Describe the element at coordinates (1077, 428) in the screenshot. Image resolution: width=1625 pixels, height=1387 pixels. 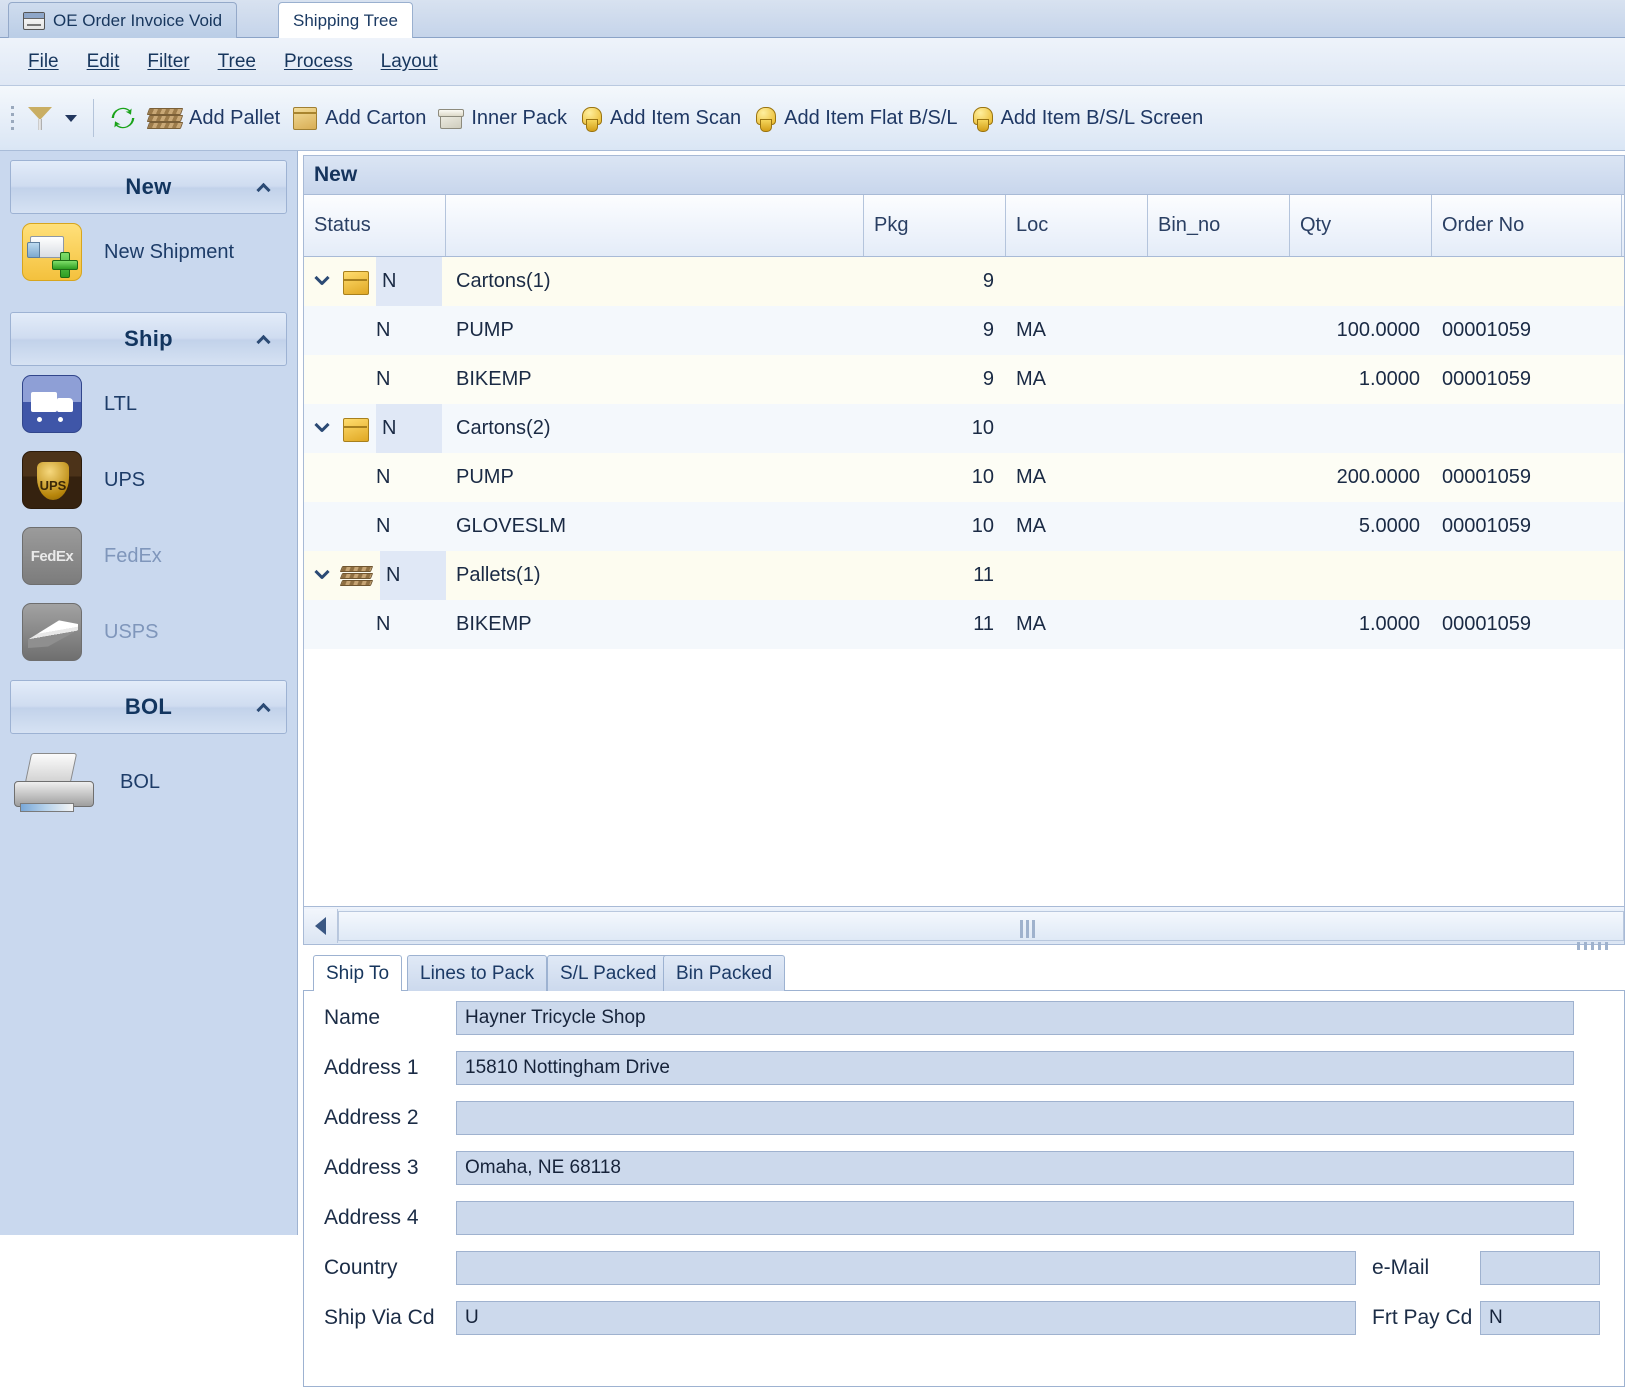
I see `cell-loc` at that location.